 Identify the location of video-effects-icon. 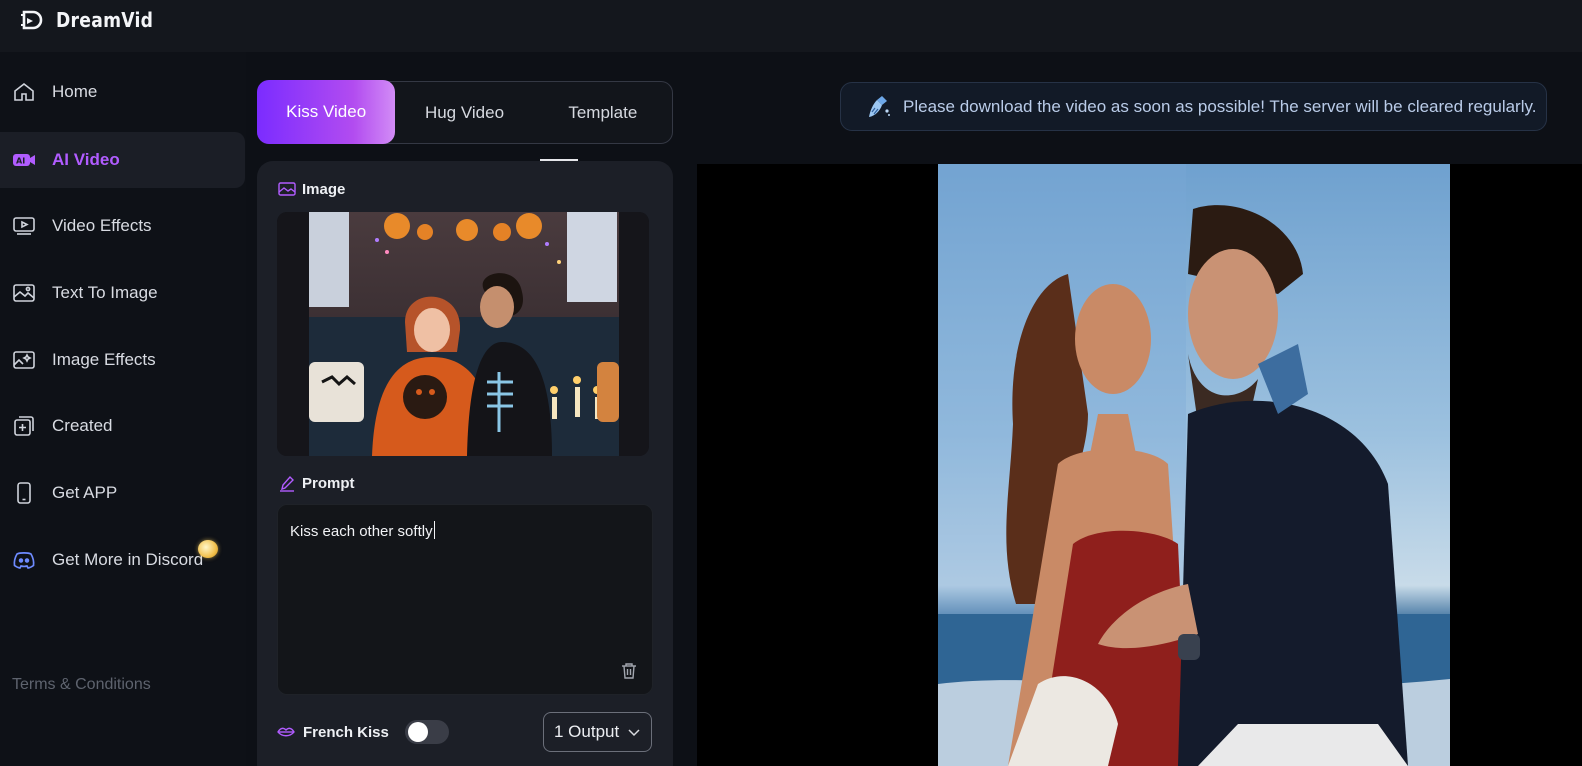
(24, 226).